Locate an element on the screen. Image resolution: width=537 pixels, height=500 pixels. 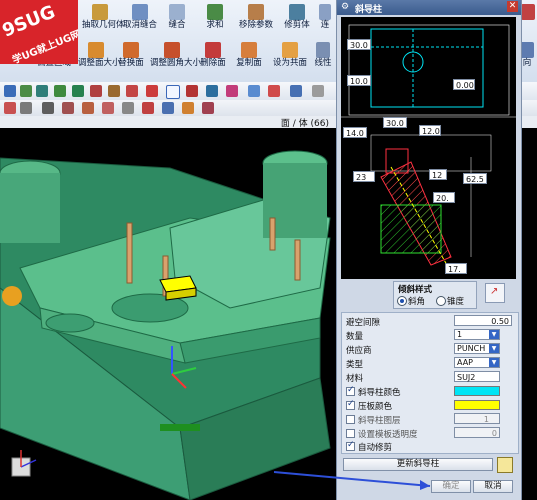
folder-icon is located at coordinates (505, 465).